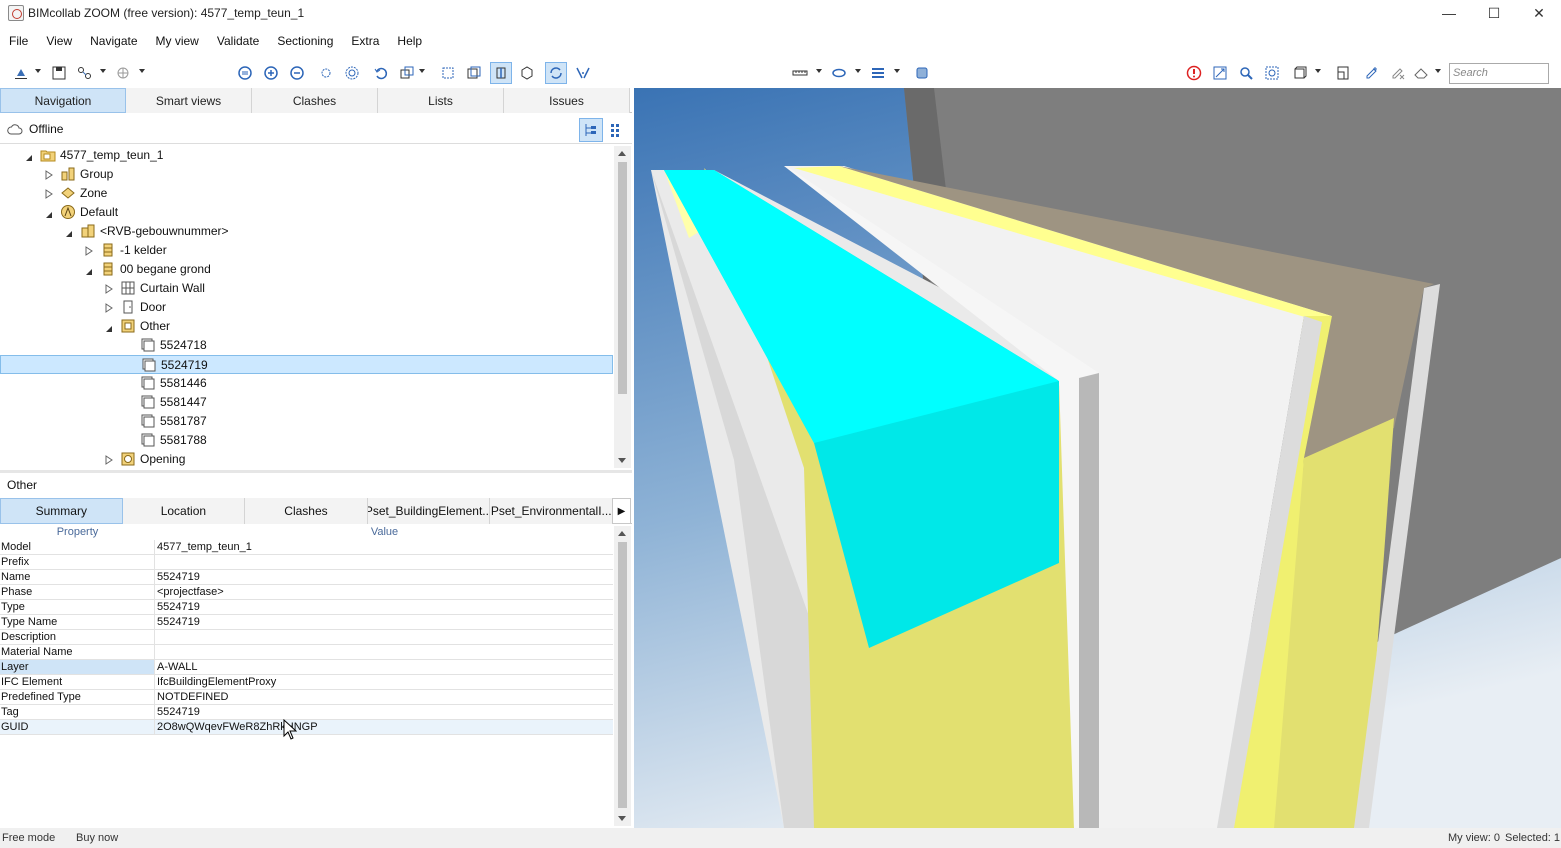 Image resolution: width=1561 pixels, height=848 pixels. I want to click on property-row: Name 5524719, so click(306, 577).